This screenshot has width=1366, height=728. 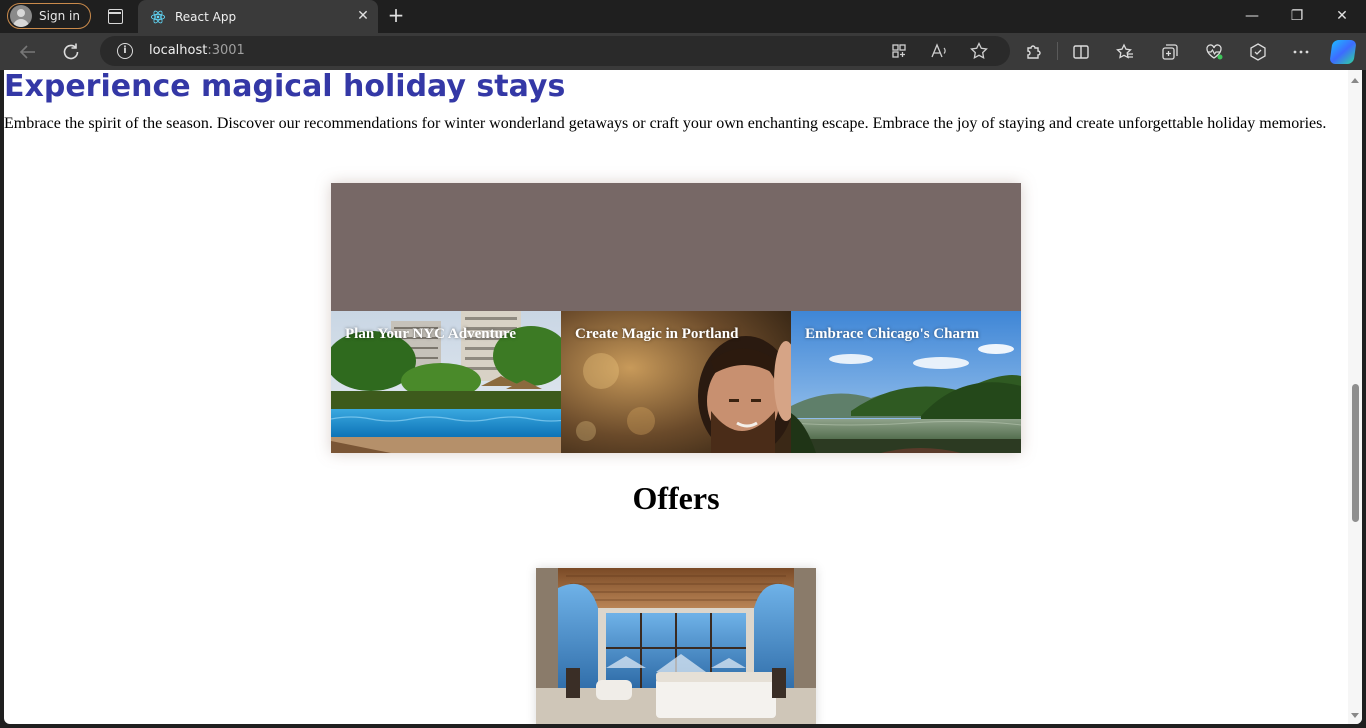 I want to click on destination-card-portland: Create Magic in Portland, so click(x=676, y=382).